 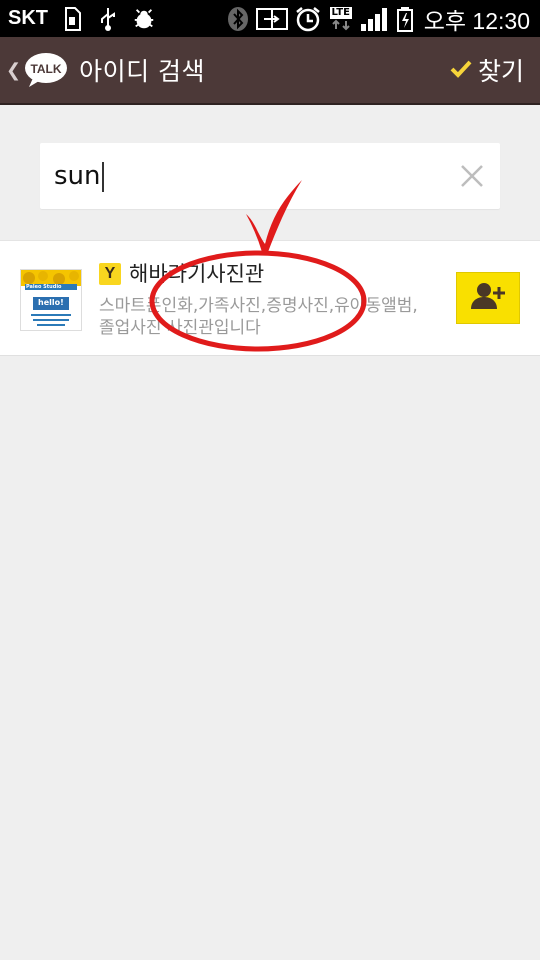 I want to click on back-button: ❮ TALK, so click(x=34, y=70).